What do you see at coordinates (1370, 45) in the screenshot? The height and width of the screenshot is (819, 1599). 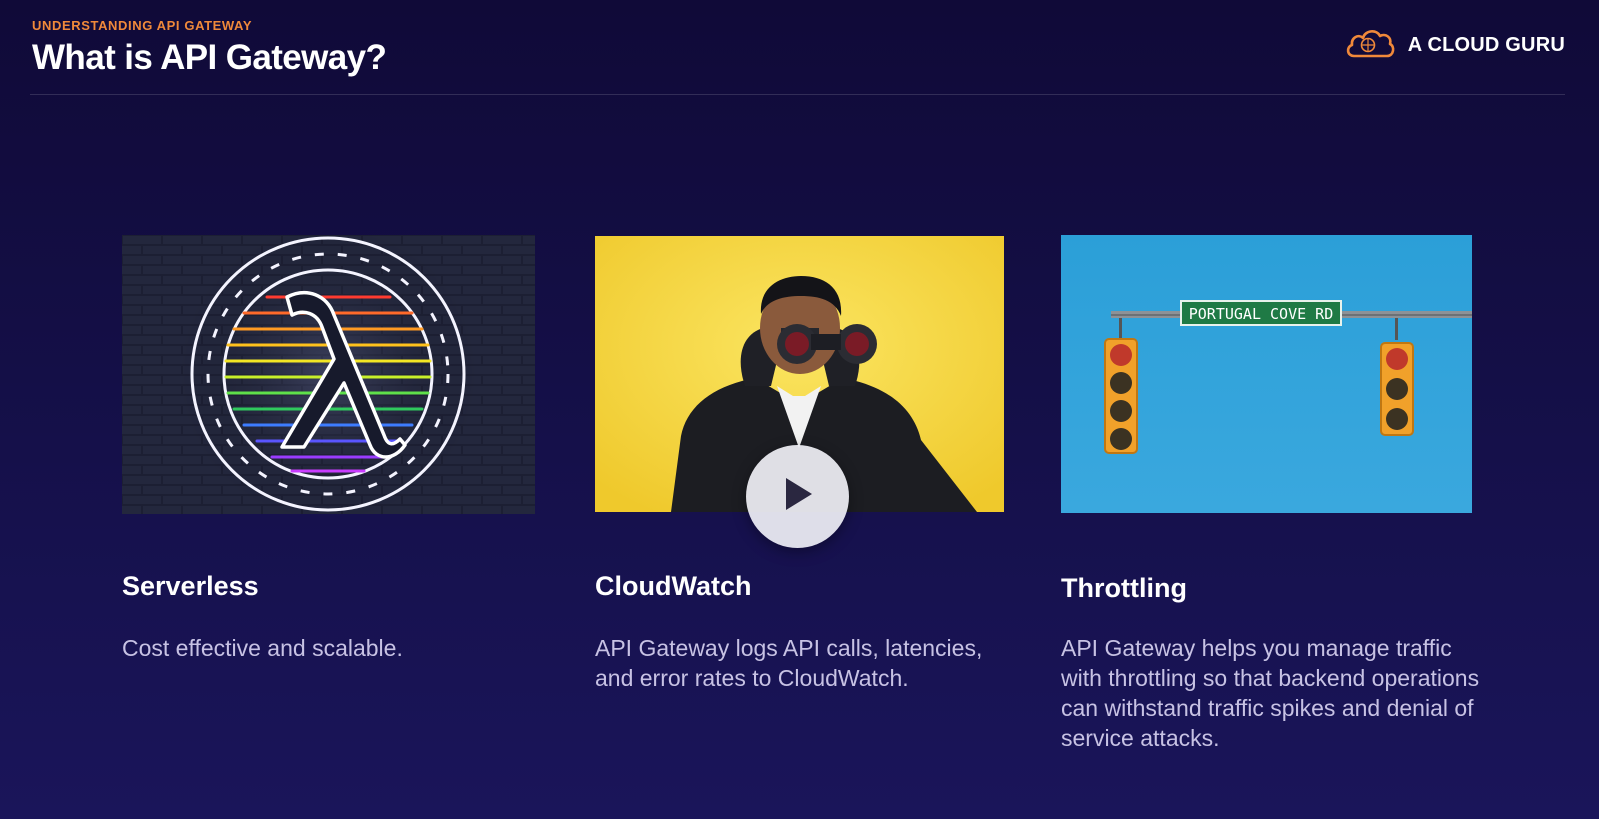 I see `cloud-logo-icon` at bounding box center [1370, 45].